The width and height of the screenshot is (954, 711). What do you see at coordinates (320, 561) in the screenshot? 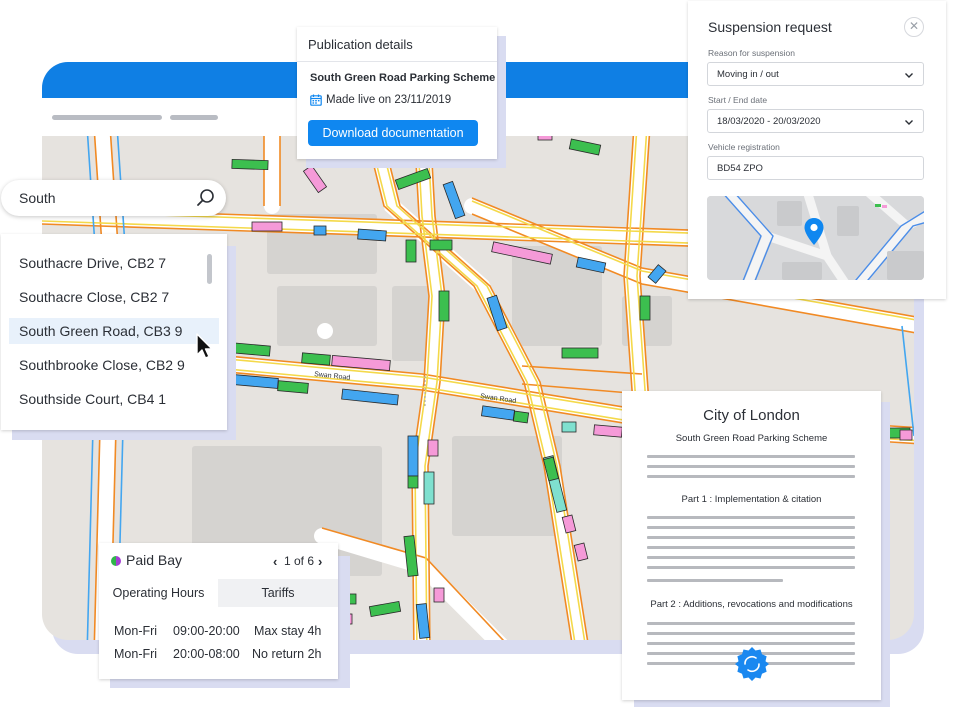
I see `chevron-right-icon: ›` at bounding box center [320, 561].